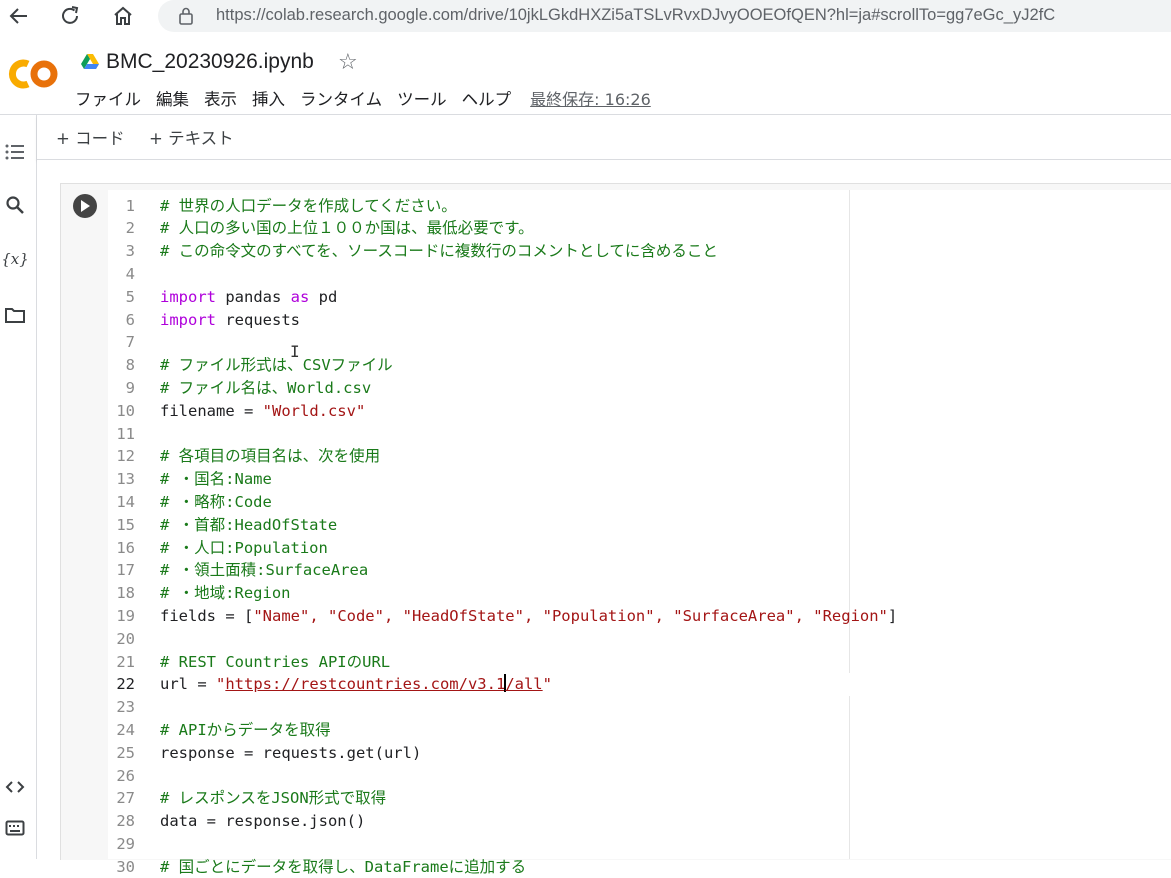 The image size is (1171, 878). I want to click on url-link: https://restcountries.com/v3.1, so click(365, 684).